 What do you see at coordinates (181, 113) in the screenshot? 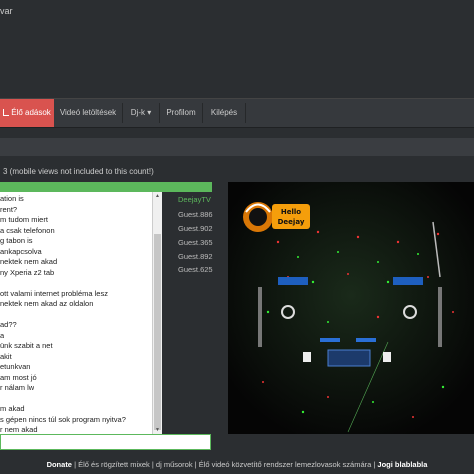
I see `nav-profile: Profilom` at bounding box center [181, 113].